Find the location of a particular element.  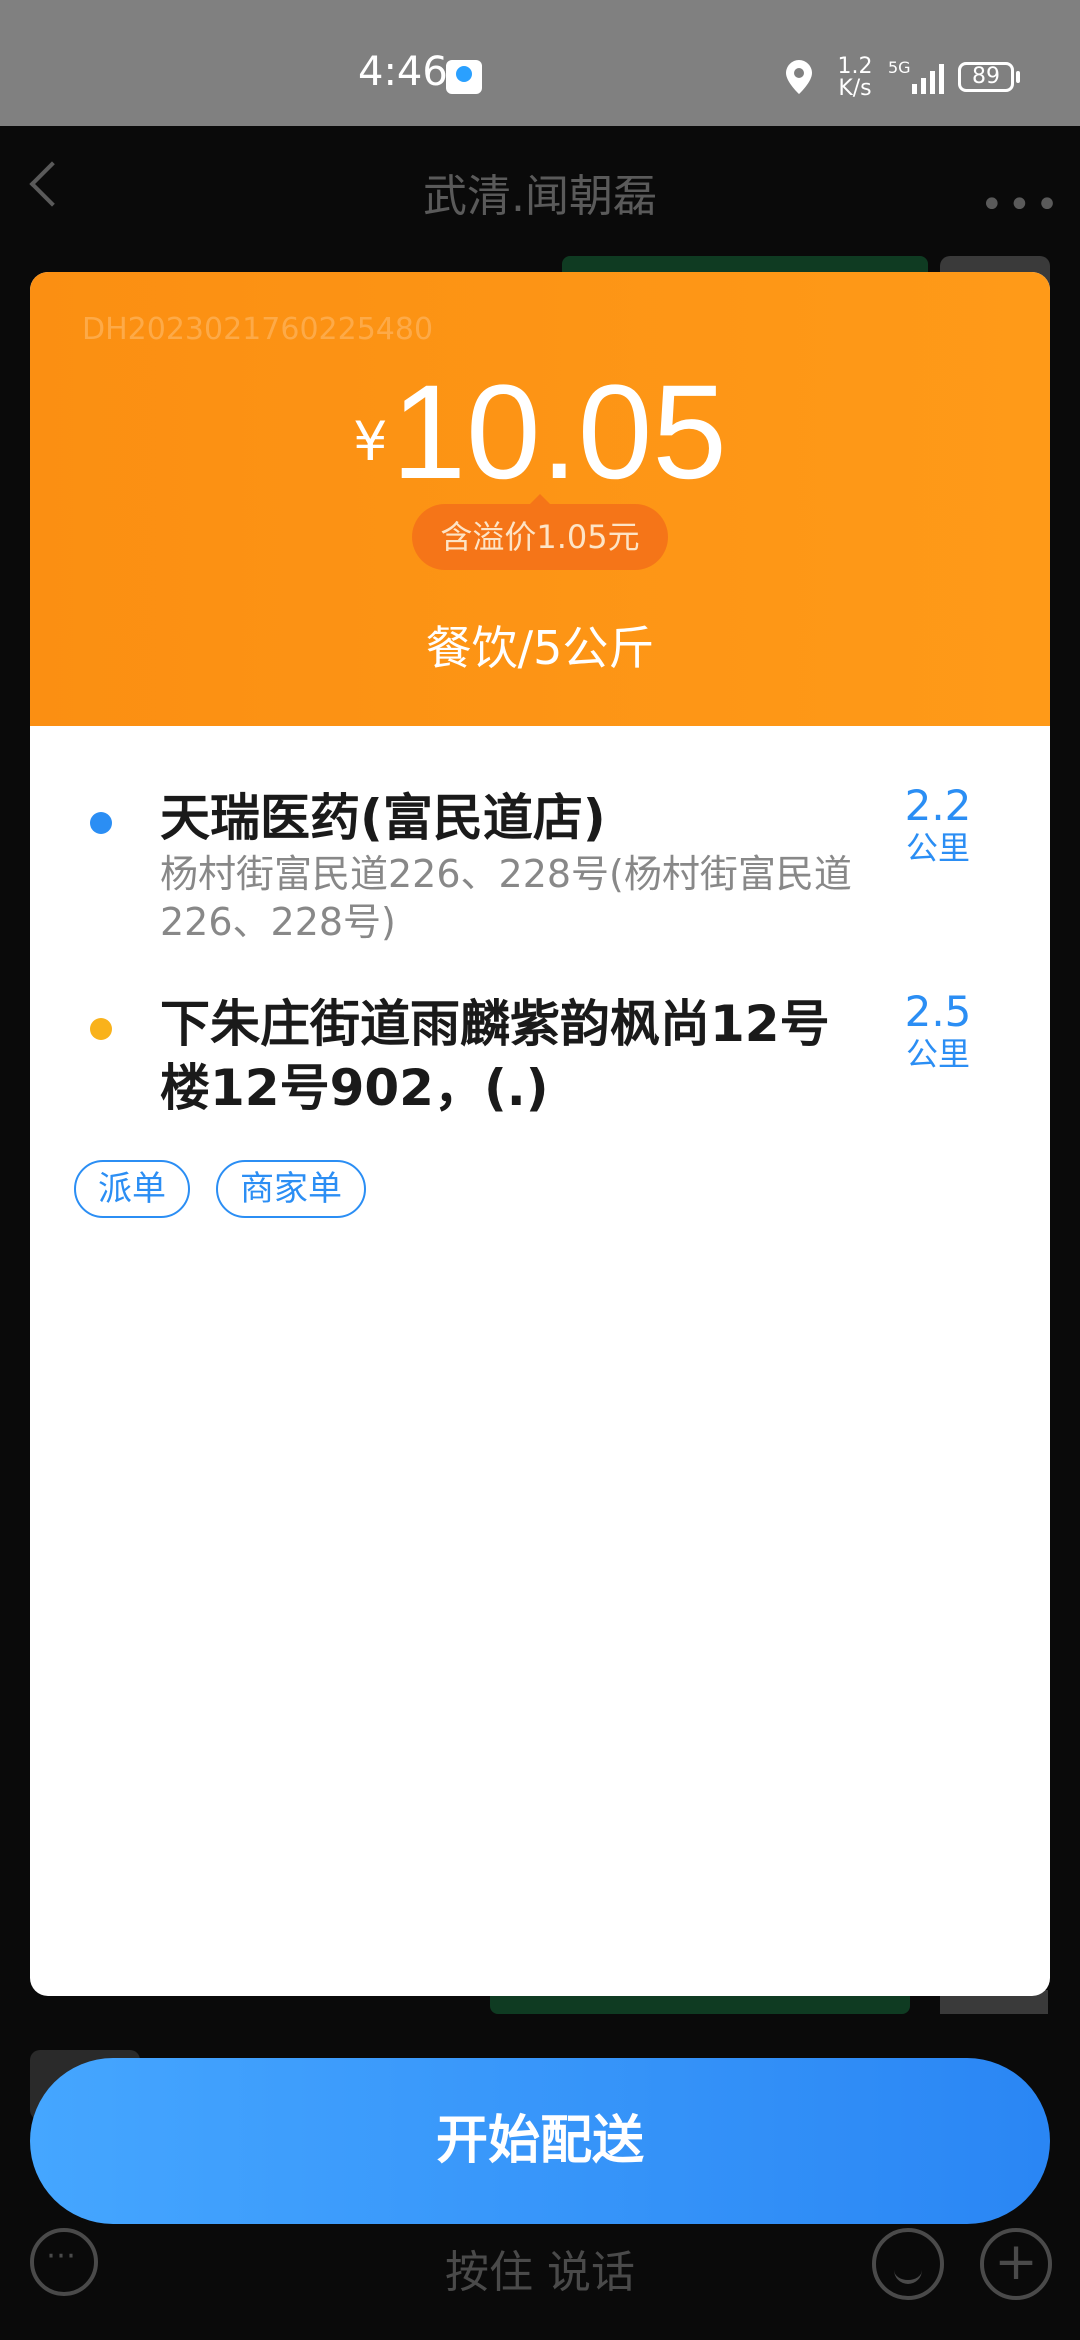

order-number: DH2023021760225480 is located at coordinates (258, 329).